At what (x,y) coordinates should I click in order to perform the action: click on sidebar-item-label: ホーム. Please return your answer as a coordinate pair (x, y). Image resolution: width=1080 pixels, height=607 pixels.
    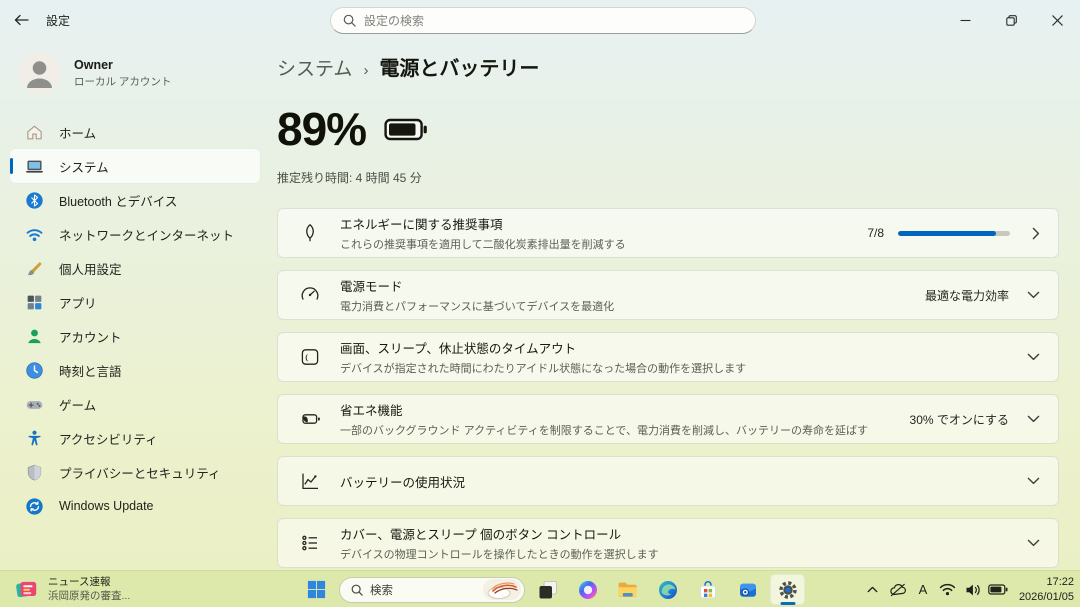
    Looking at the image, I should click on (78, 133).